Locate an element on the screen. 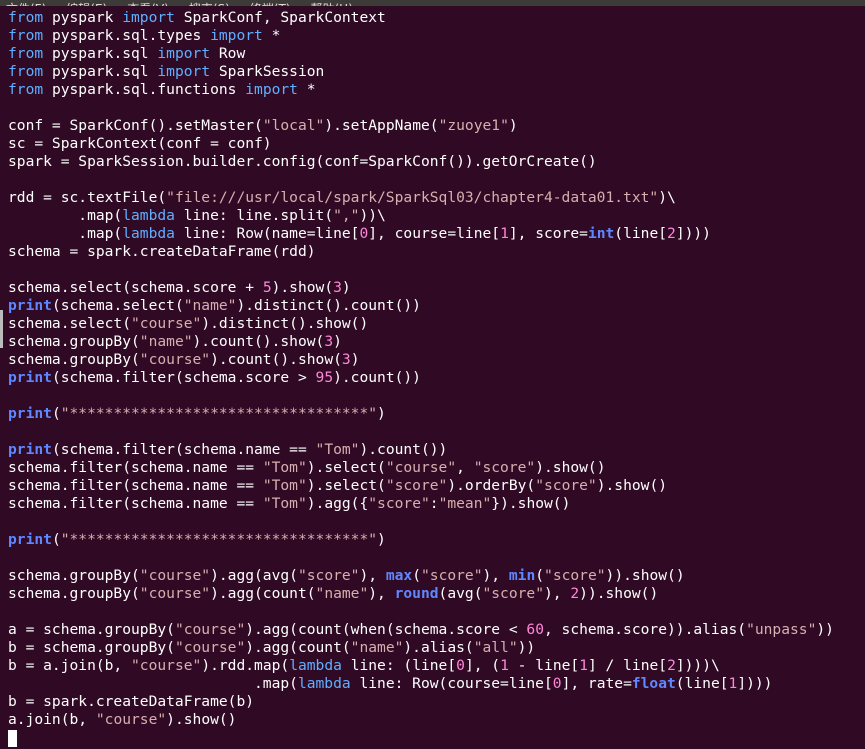 Image resolution: width=865 pixels, height=749 pixels. code-token: (schema.filter(schema.name == is located at coordinates (183, 449).